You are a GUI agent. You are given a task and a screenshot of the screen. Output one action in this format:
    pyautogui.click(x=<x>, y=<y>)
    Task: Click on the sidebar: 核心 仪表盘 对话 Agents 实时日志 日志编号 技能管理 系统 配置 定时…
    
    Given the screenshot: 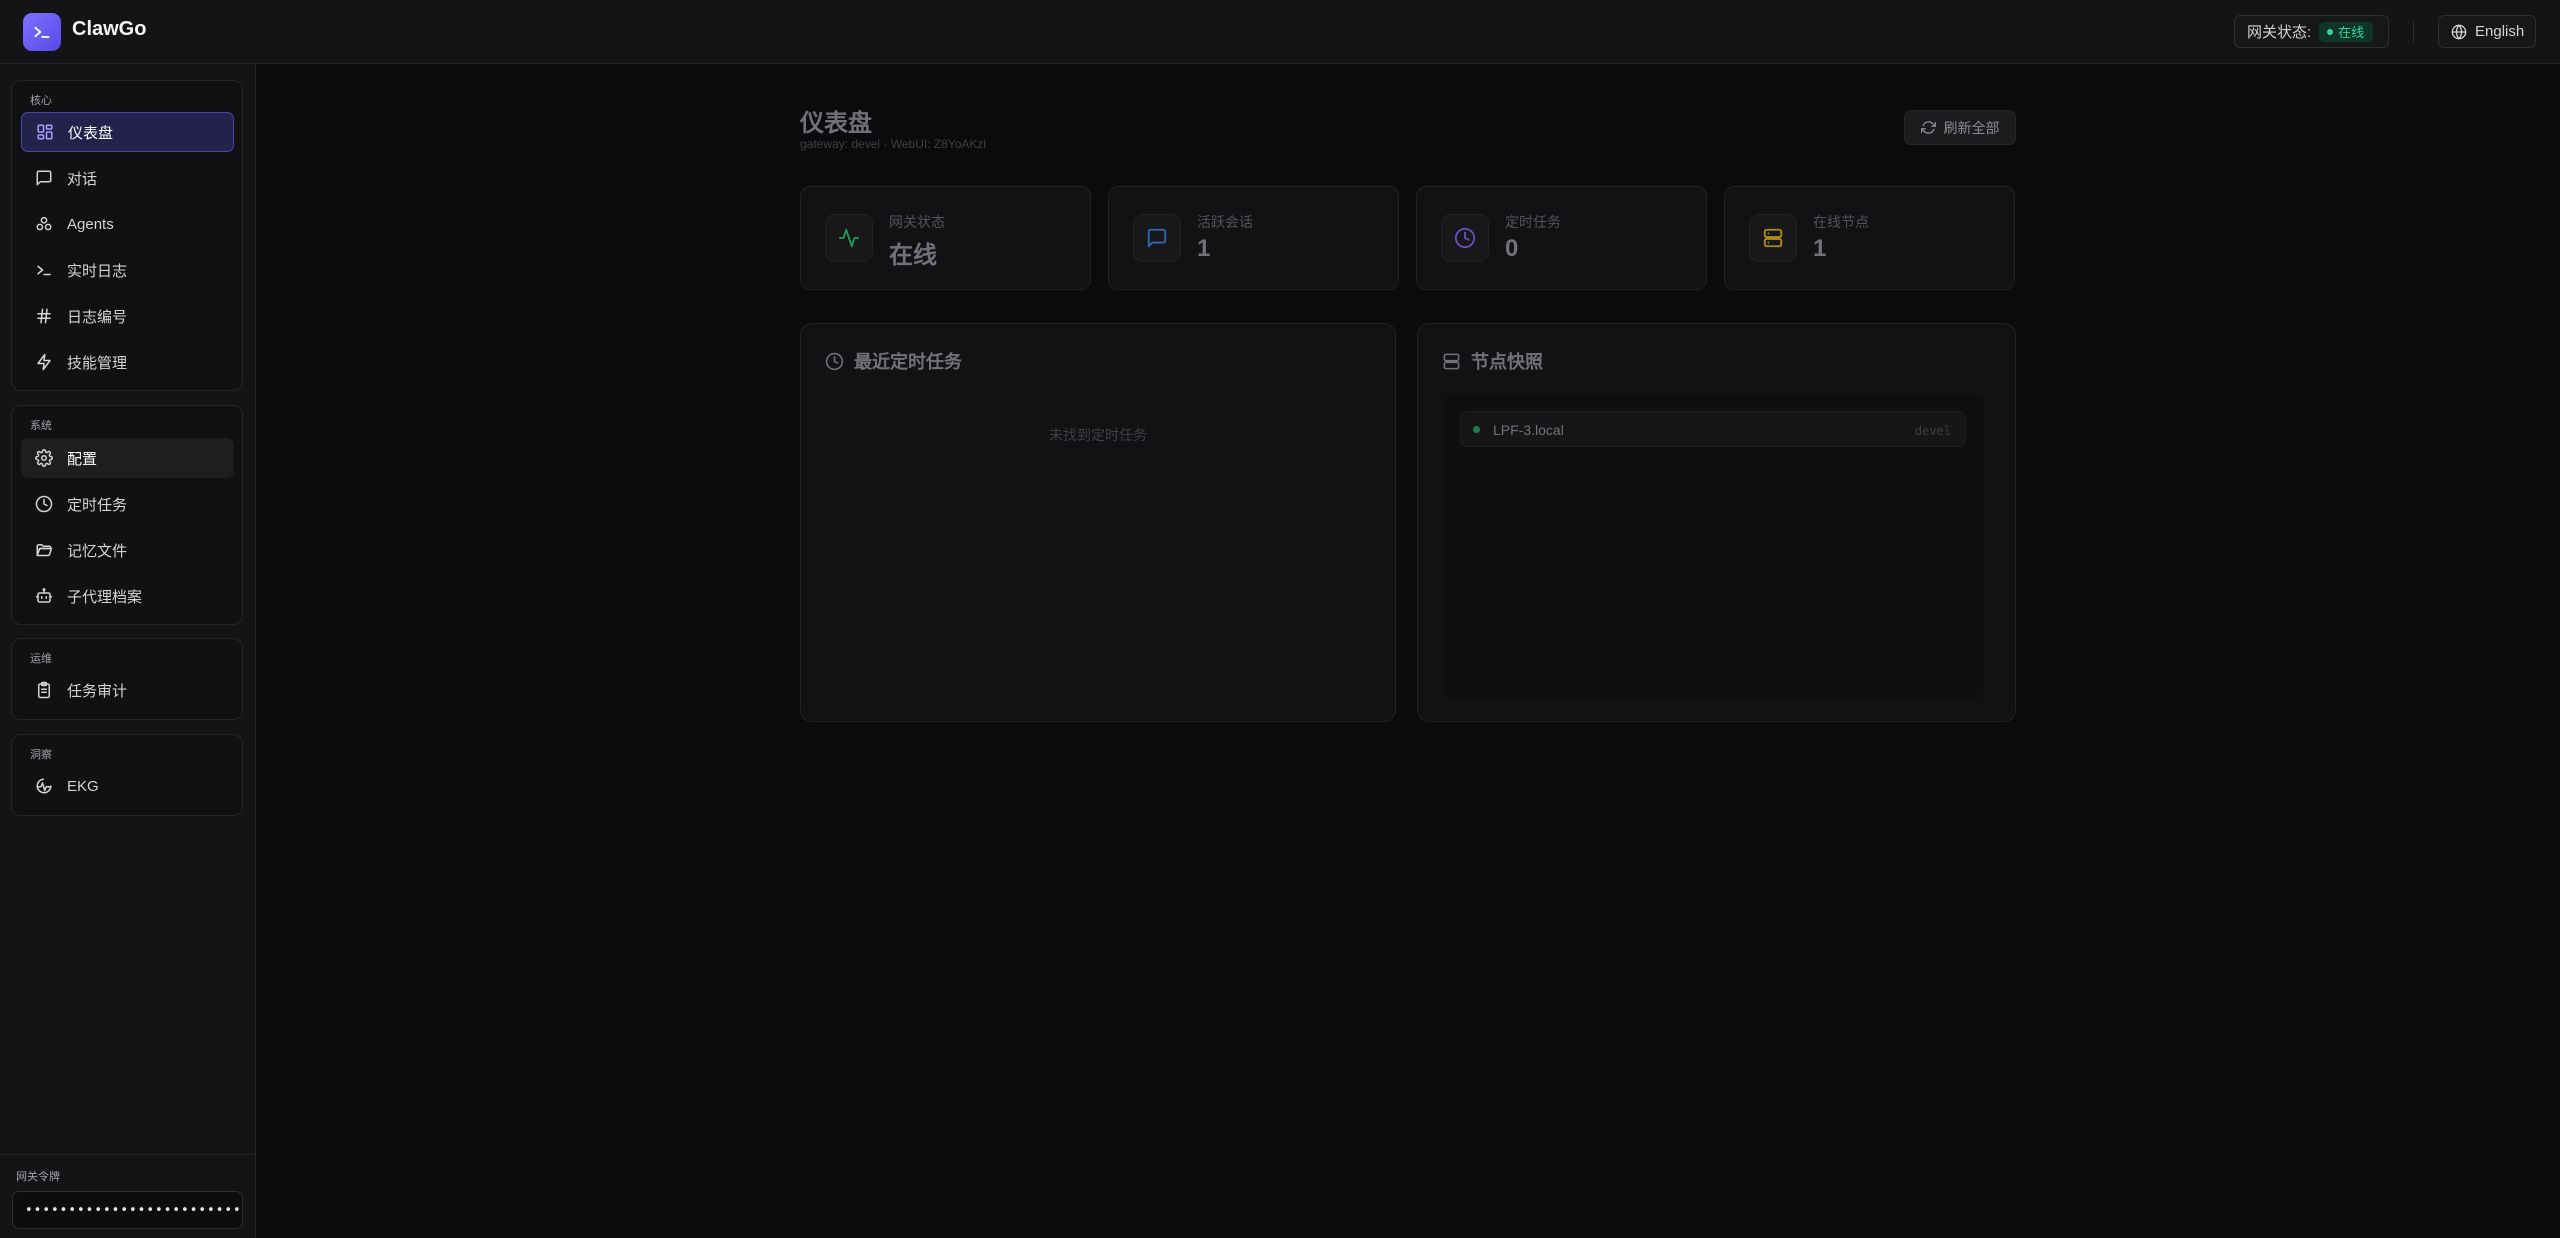 What is the action you would take?
    pyautogui.click(x=128, y=651)
    